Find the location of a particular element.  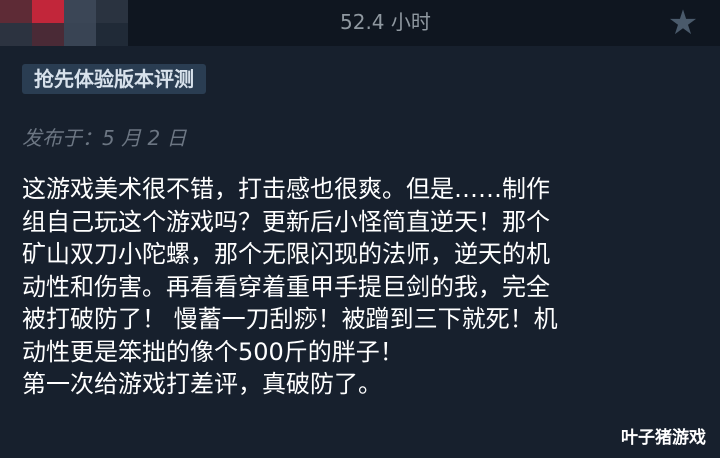

review-line: 被打破防了！ 慢蓄一刀刮痧！被蹭到三下就死！机 is located at coordinates (290, 319).